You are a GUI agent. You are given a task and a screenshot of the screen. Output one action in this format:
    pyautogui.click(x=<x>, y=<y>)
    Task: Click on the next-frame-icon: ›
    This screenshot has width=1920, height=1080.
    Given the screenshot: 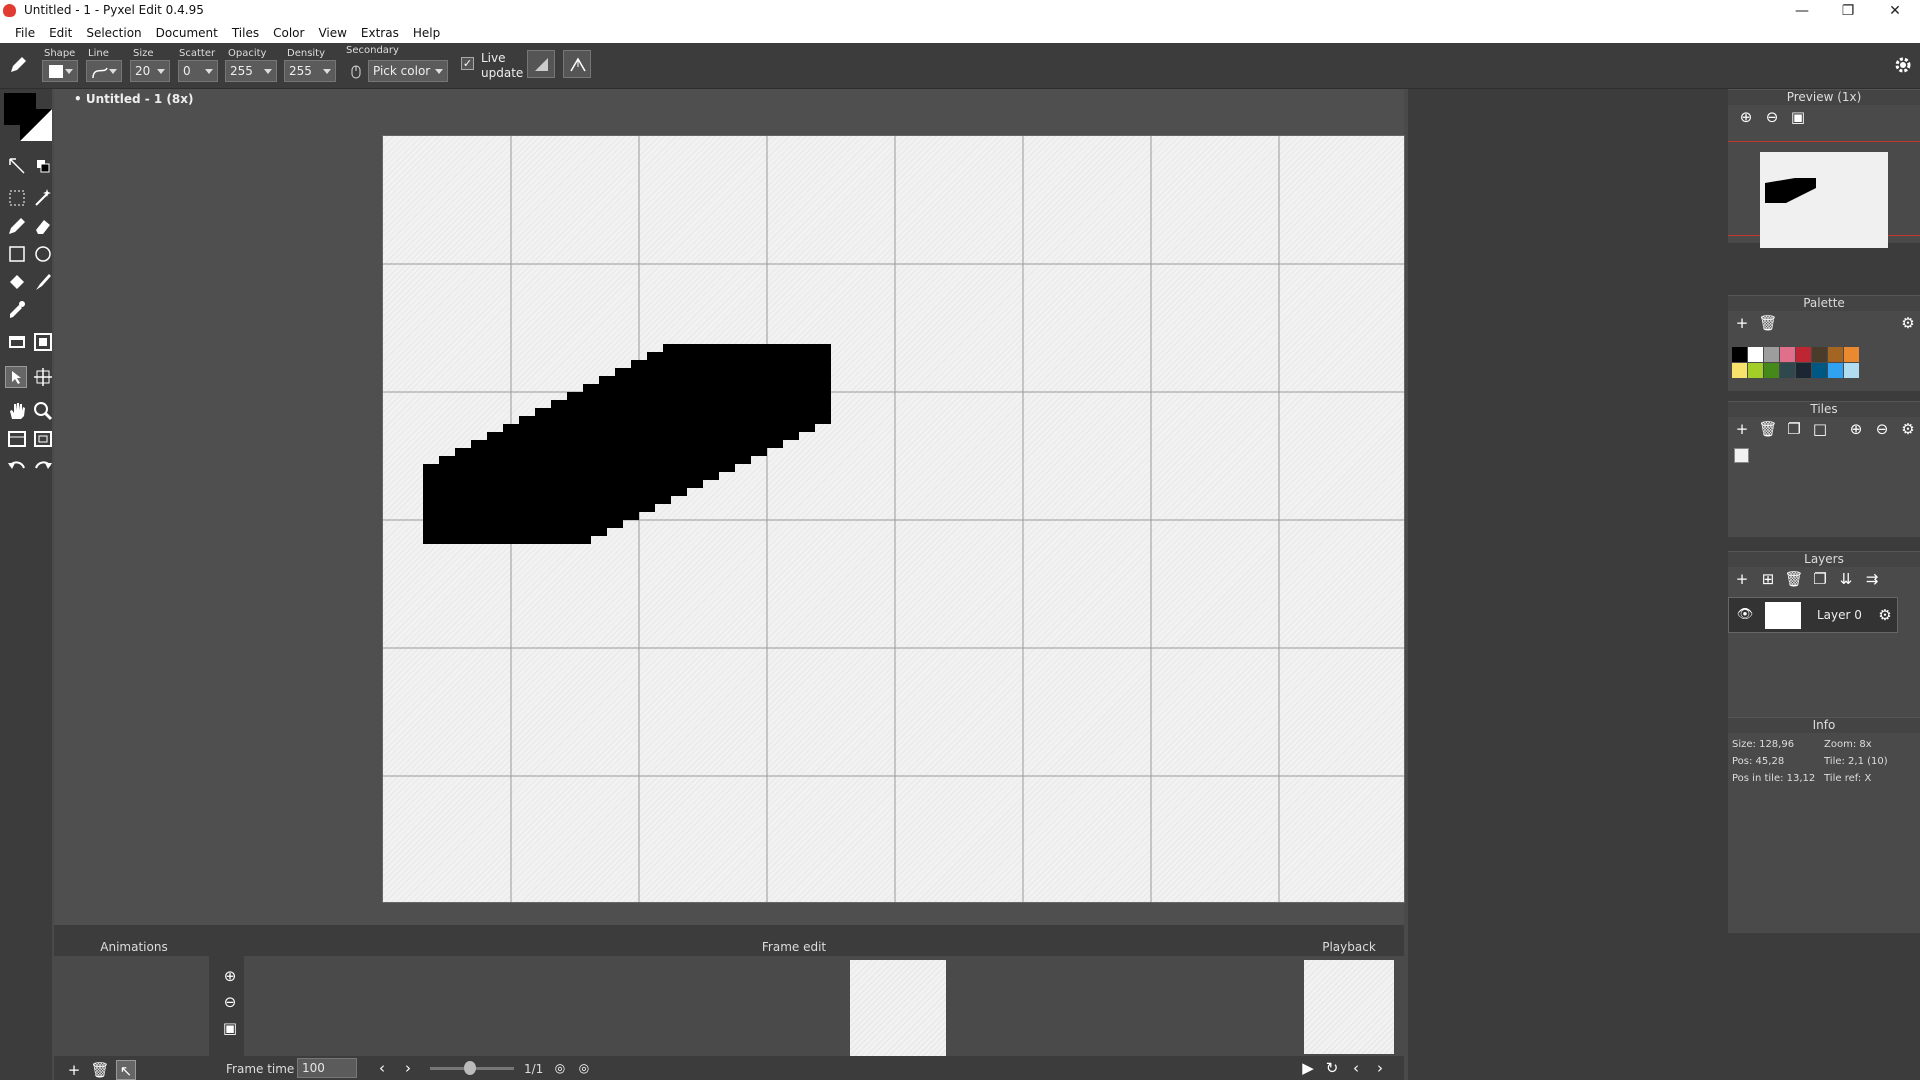 What is the action you would take?
    pyautogui.click(x=408, y=1068)
    